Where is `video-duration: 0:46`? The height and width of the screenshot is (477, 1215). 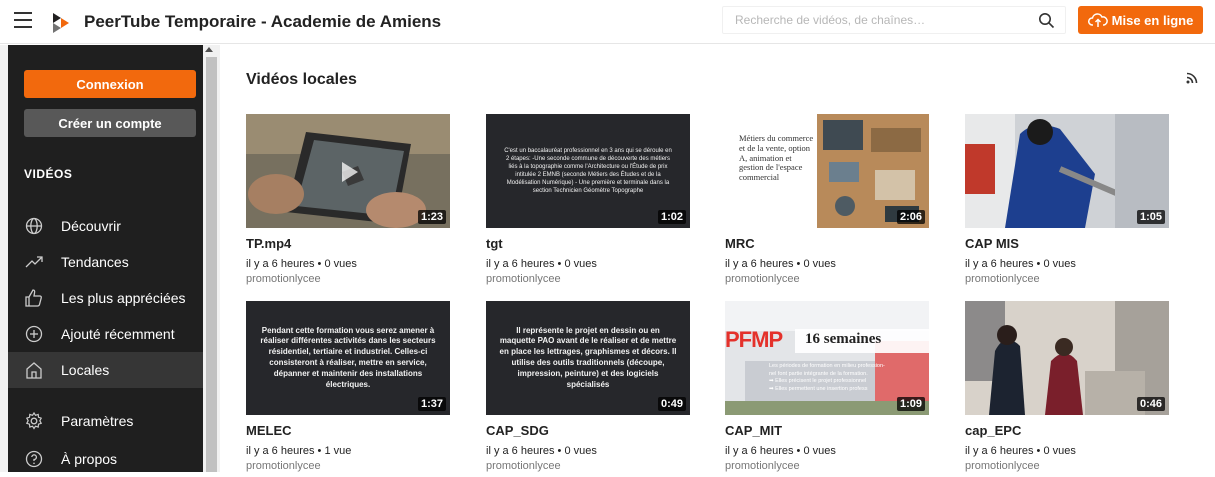
video-duration: 0:46 is located at coordinates (1150, 404).